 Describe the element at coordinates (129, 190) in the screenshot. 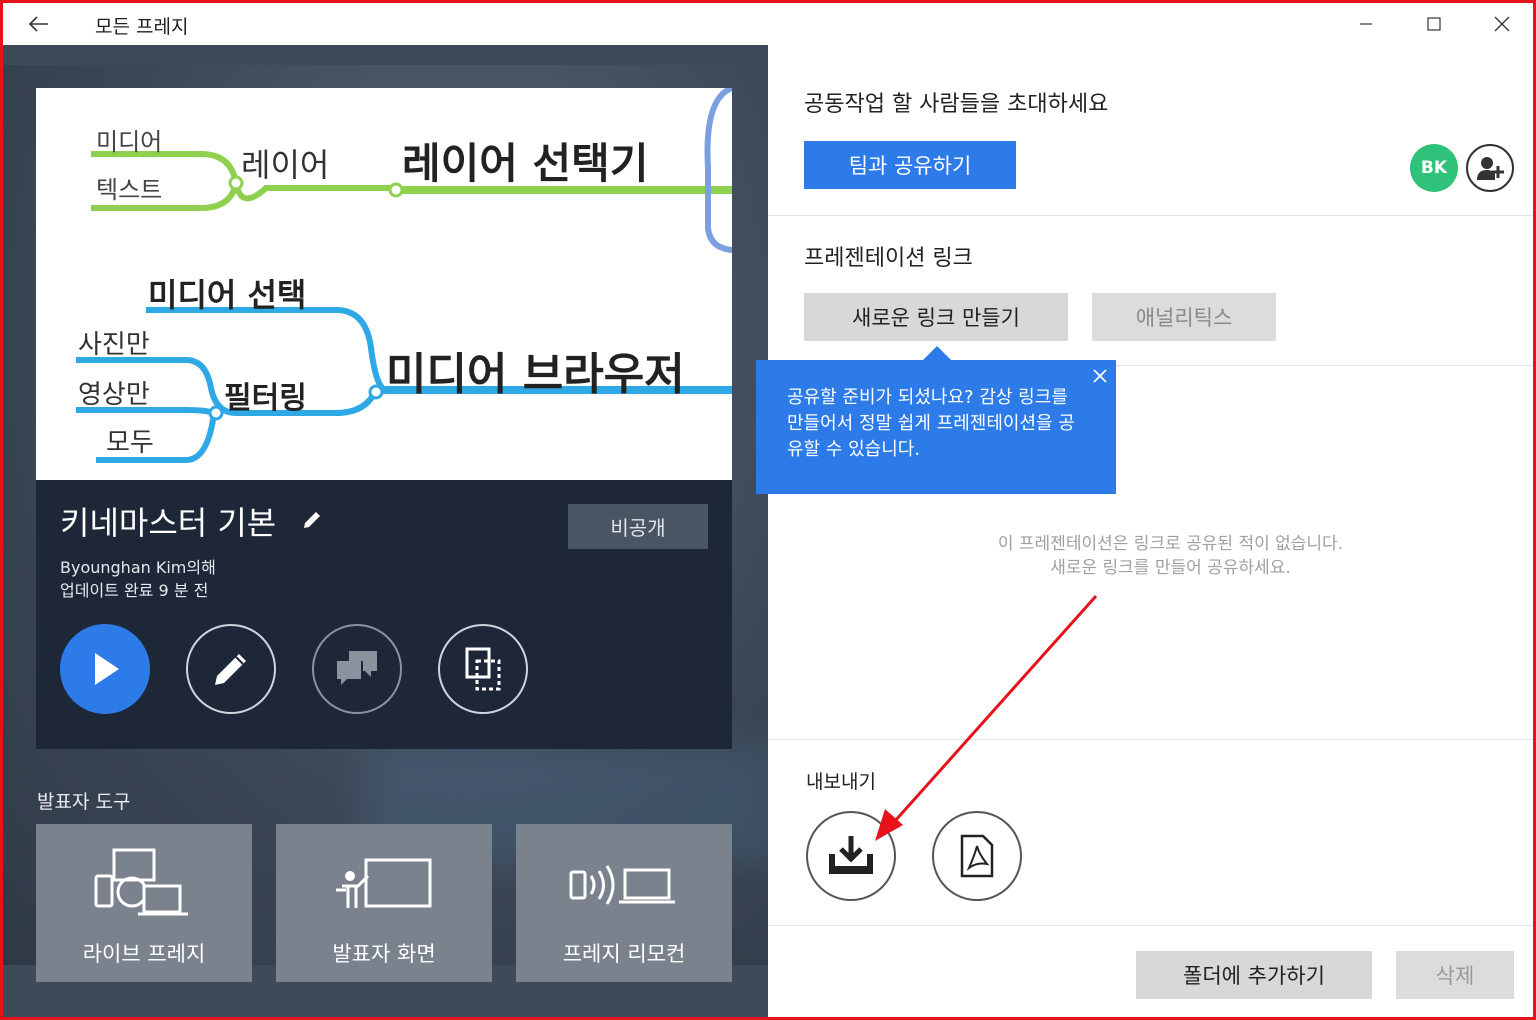

I see `node-text: 텍스트` at that location.